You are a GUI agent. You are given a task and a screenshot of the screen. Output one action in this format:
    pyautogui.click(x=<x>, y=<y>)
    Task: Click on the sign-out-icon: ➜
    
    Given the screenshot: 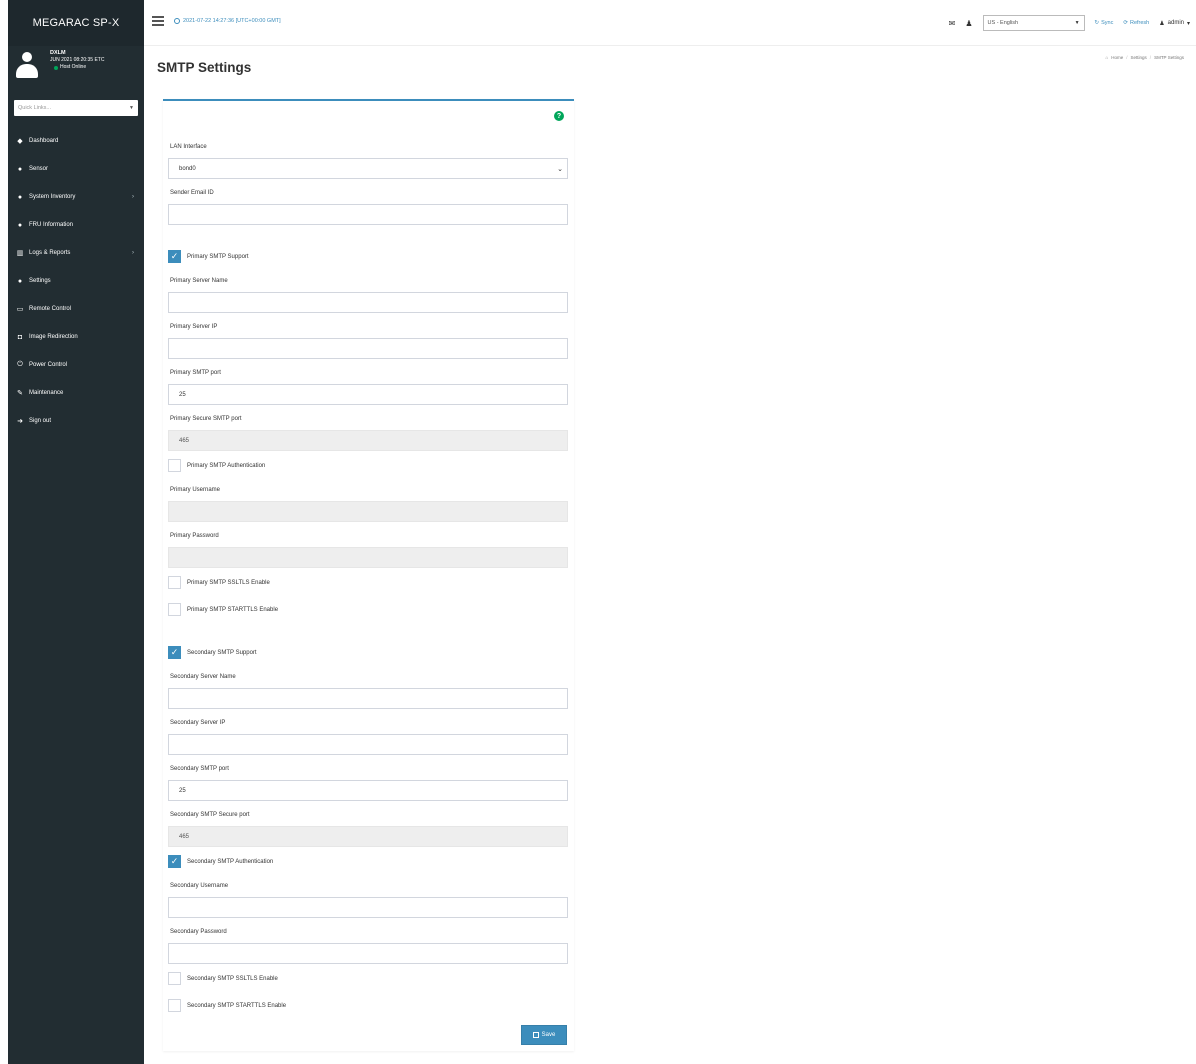 What is the action you would take?
    pyautogui.click(x=20, y=421)
    